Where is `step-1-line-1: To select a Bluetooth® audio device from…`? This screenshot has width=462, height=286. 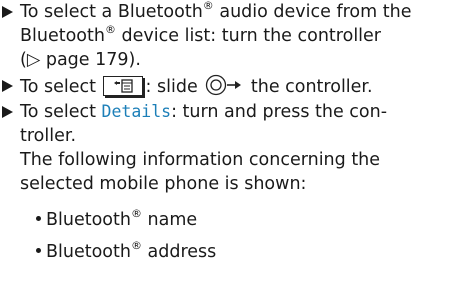 step-1-line-1: To select a Bluetooth® audio device from… is located at coordinates (216, 11).